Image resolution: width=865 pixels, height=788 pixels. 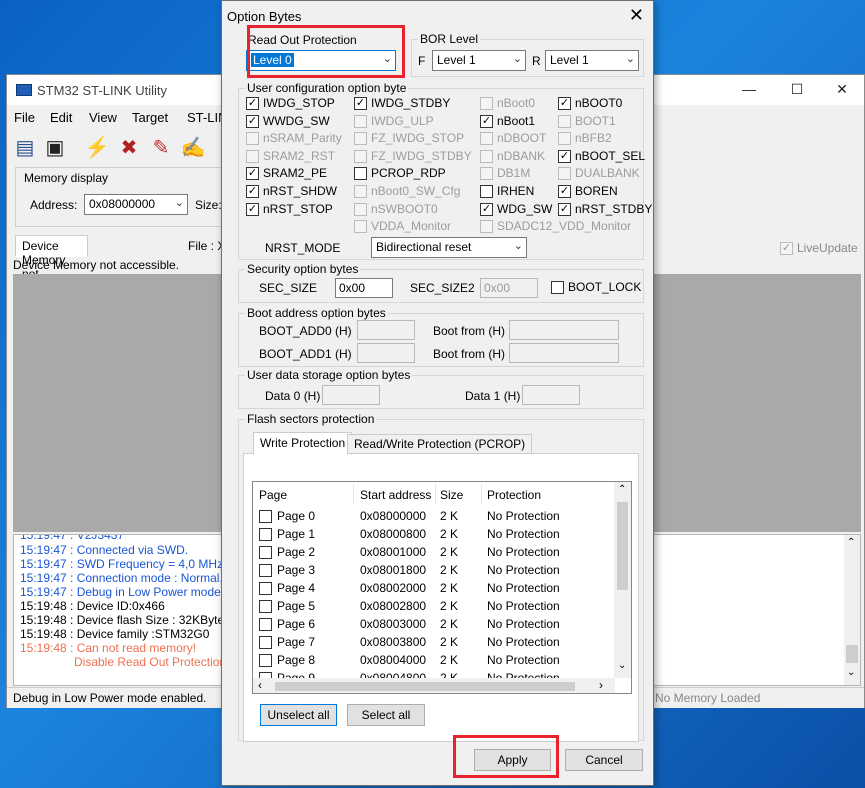 I want to click on menu-file: File, so click(x=24, y=117).